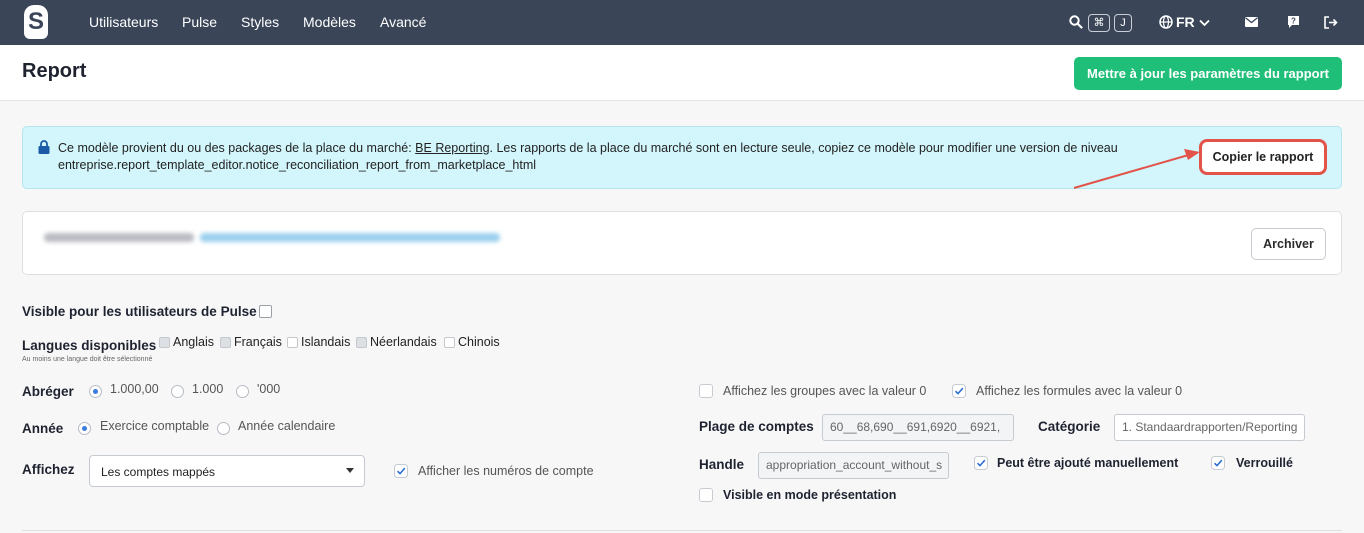 The image size is (1364, 533). What do you see at coordinates (274, 236) in the screenshot?
I see `blurred-usage-text` at bounding box center [274, 236].